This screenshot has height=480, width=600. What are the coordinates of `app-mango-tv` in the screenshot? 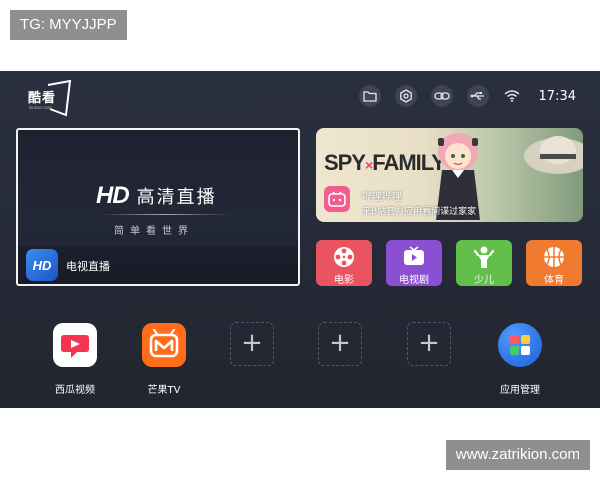 It's located at (164, 345).